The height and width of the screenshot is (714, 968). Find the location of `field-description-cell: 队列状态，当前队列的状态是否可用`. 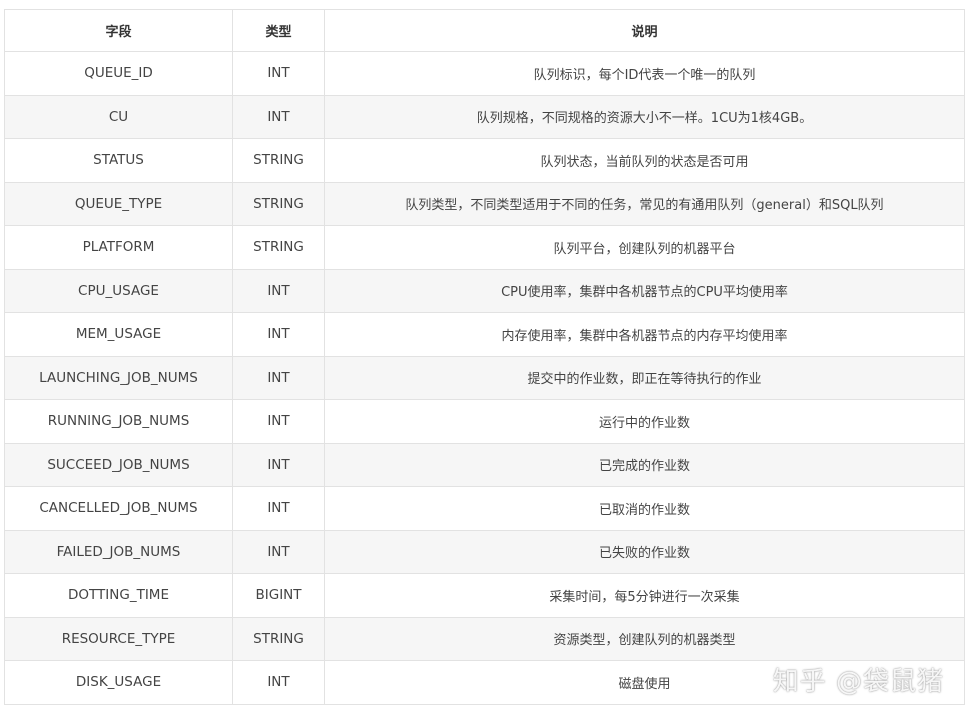

field-description-cell: 队列状态，当前队列的状态是否可用 is located at coordinates (644, 160).